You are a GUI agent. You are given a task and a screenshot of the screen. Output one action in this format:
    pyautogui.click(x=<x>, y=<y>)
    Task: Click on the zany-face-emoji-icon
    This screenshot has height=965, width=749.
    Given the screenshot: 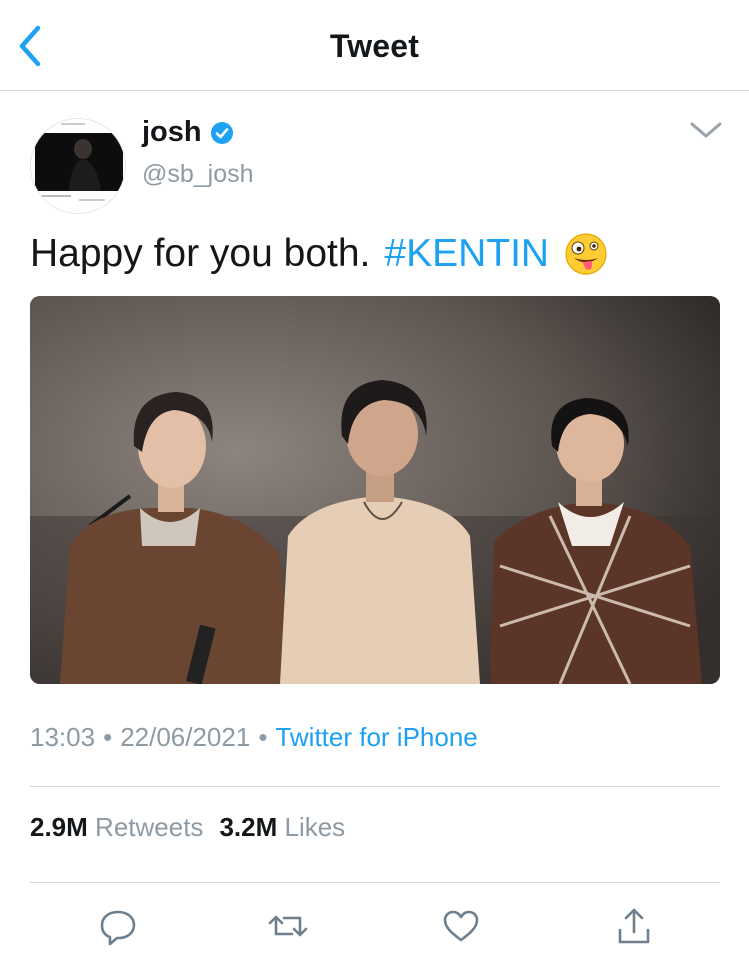 What is the action you would take?
    pyautogui.click(x=586, y=254)
    